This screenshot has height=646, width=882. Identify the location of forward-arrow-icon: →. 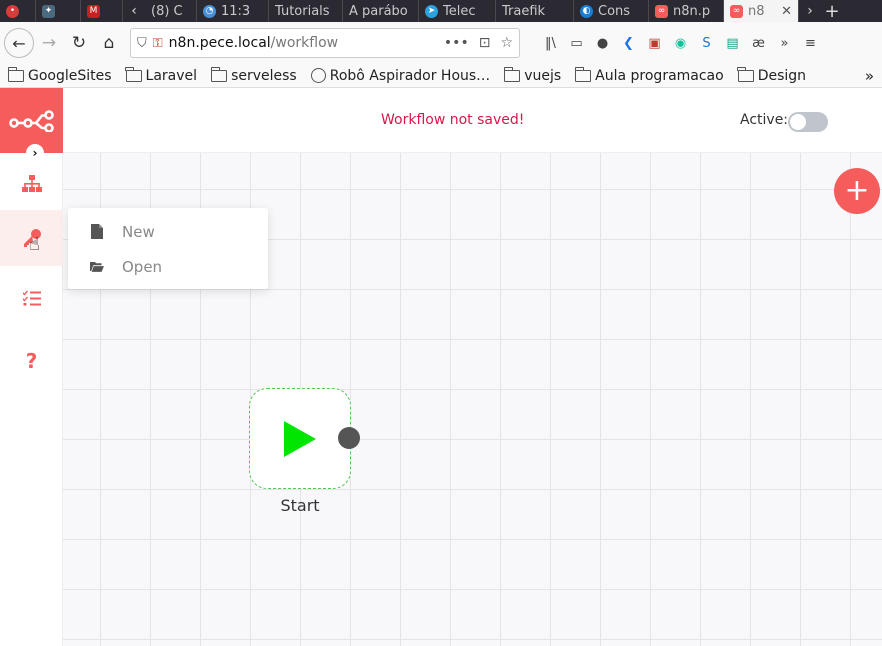
(49, 43).